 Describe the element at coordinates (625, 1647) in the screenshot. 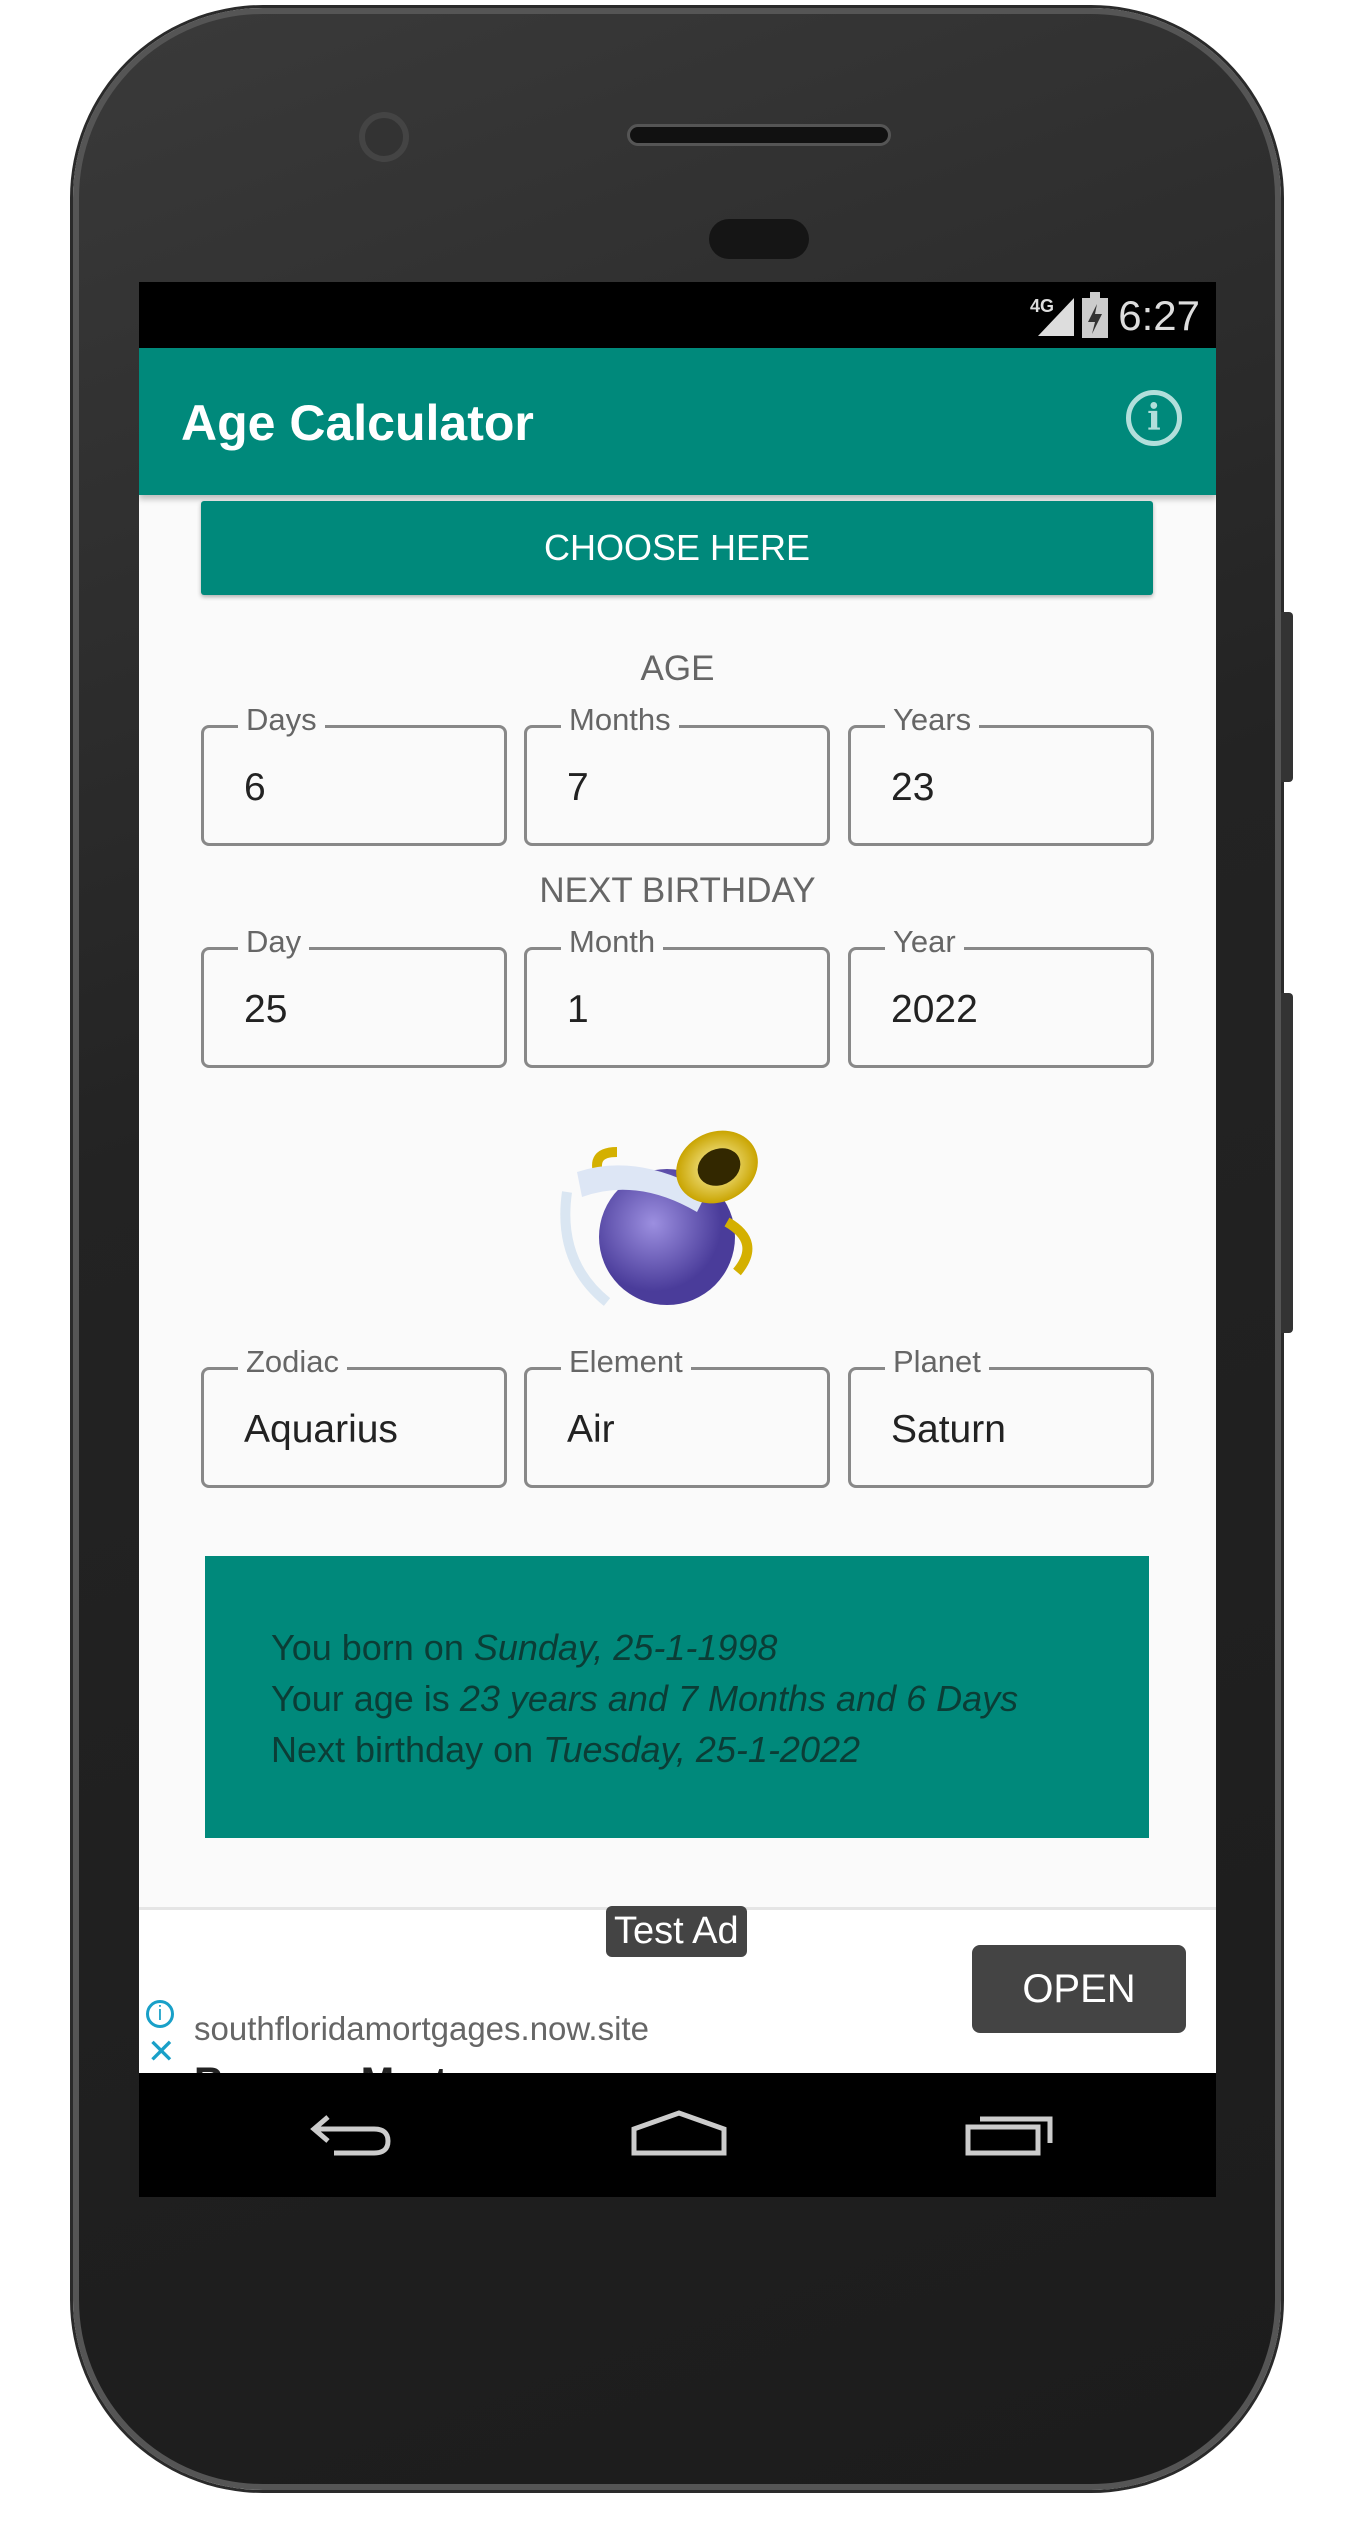

I see `born-on-value: Sunday, 25-1-1998` at that location.